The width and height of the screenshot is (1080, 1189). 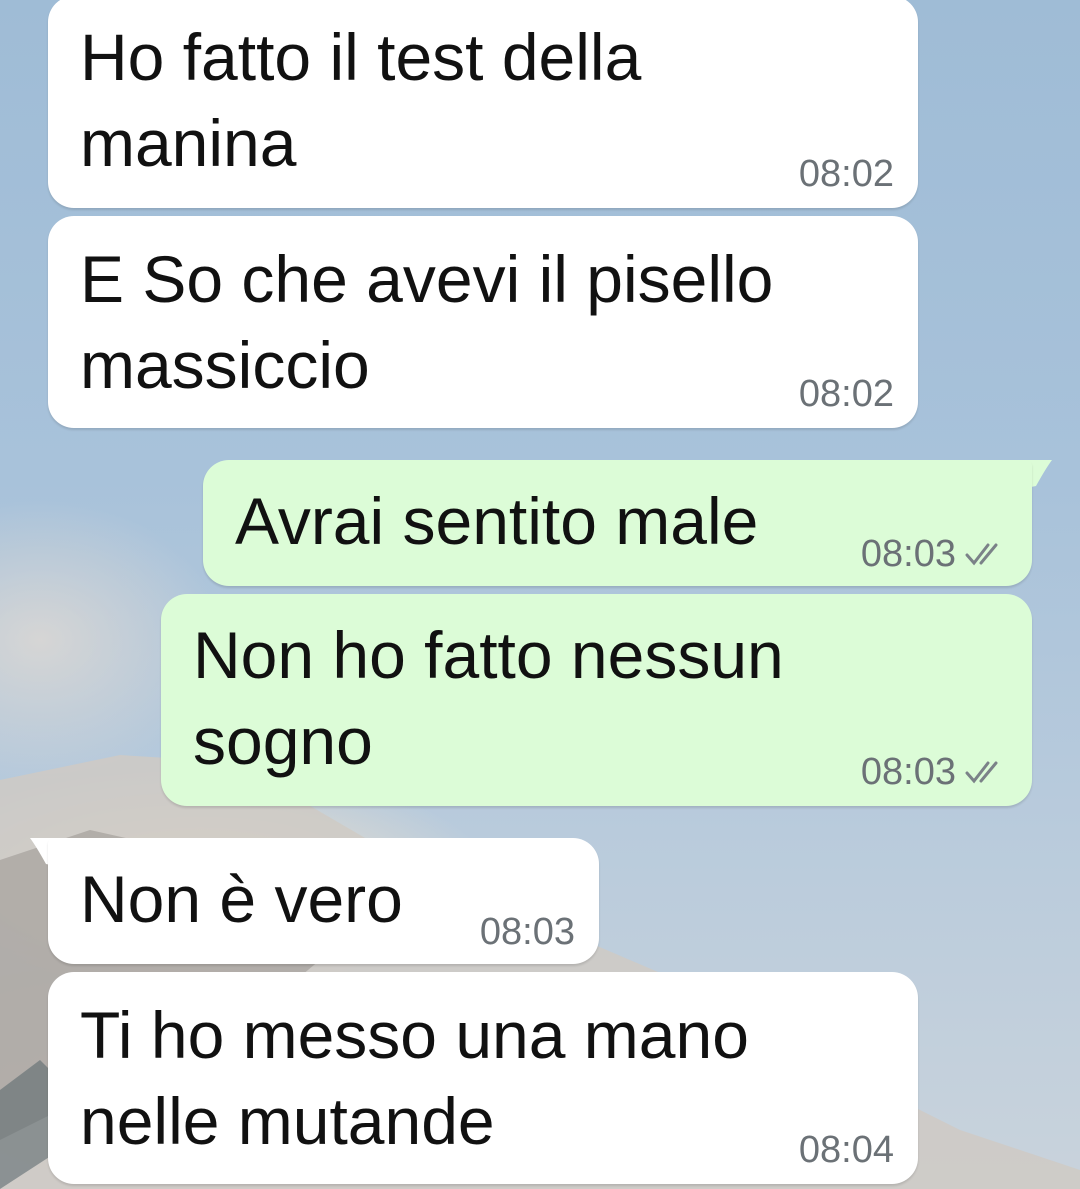 I want to click on message-bubble-incoming: Non è vero 08:03, so click(x=323, y=901).